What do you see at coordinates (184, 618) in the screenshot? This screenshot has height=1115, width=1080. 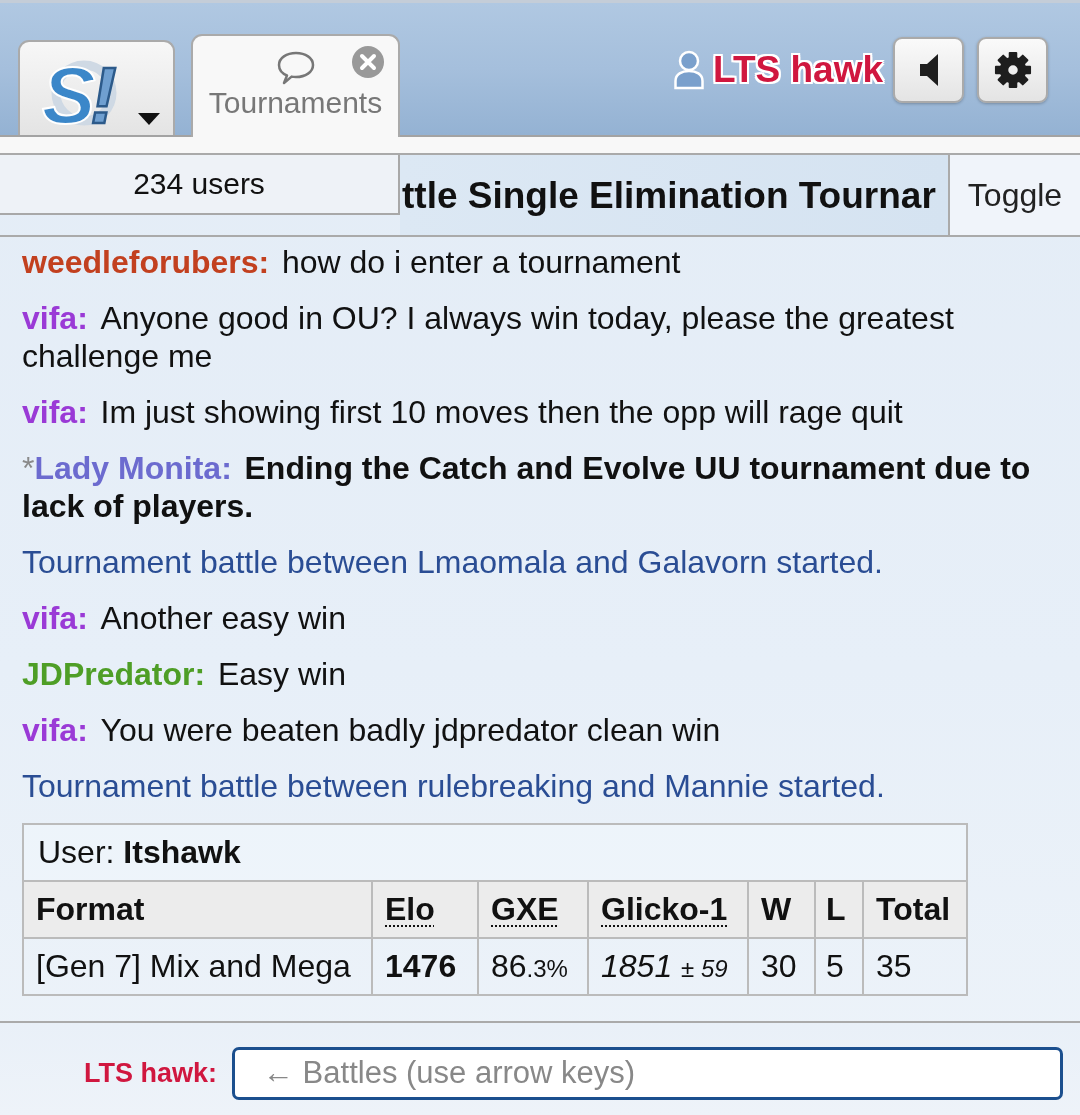 I see `chat-message: vifa: Another easy win` at bounding box center [184, 618].